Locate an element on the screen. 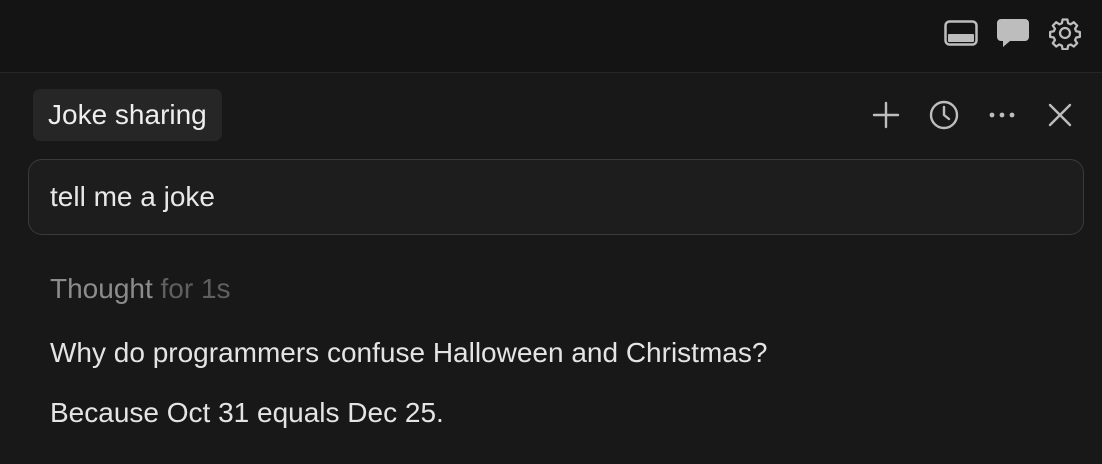  chat-bubble-icon is located at coordinates (1013, 33).